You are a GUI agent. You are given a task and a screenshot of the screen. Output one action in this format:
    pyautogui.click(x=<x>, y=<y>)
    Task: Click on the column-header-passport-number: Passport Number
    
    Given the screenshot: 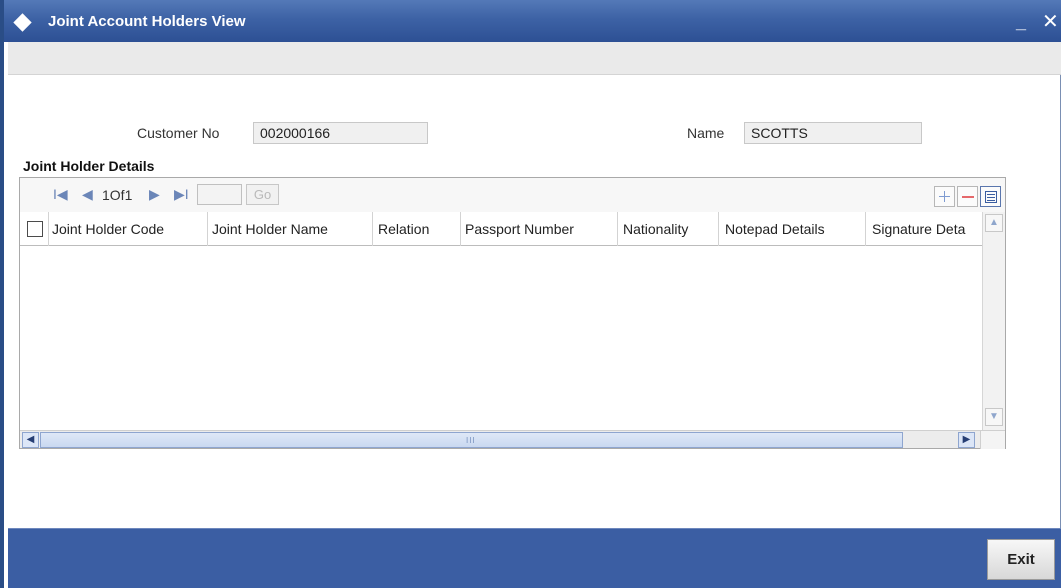 What is the action you would take?
    pyautogui.click(x=539, y=229)
    